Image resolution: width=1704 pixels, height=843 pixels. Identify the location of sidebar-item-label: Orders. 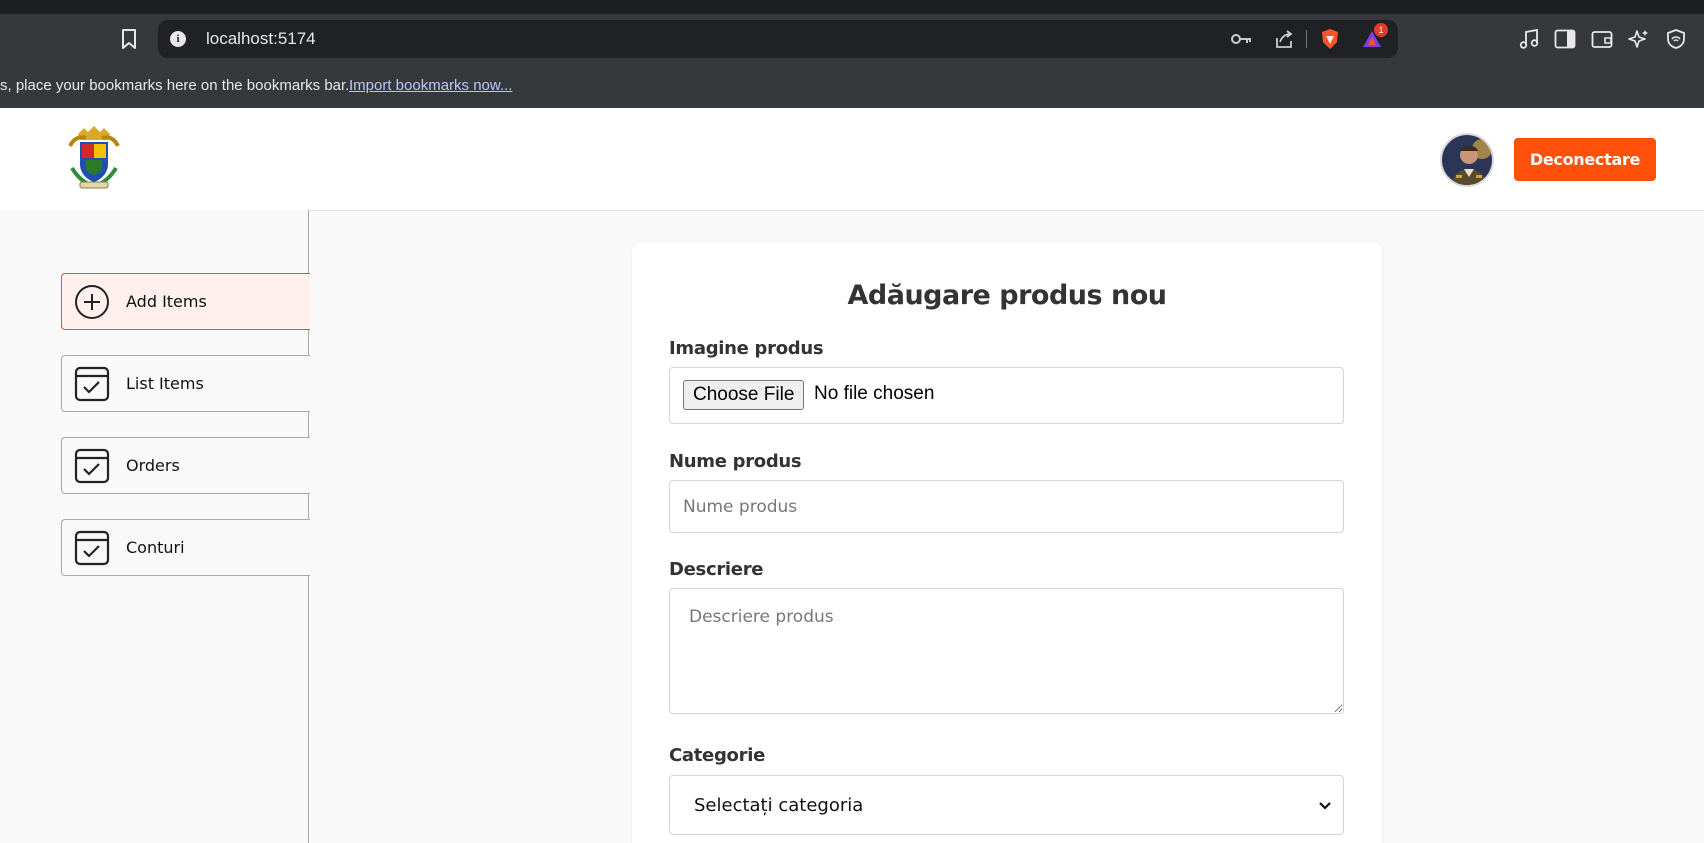
(153, 465).